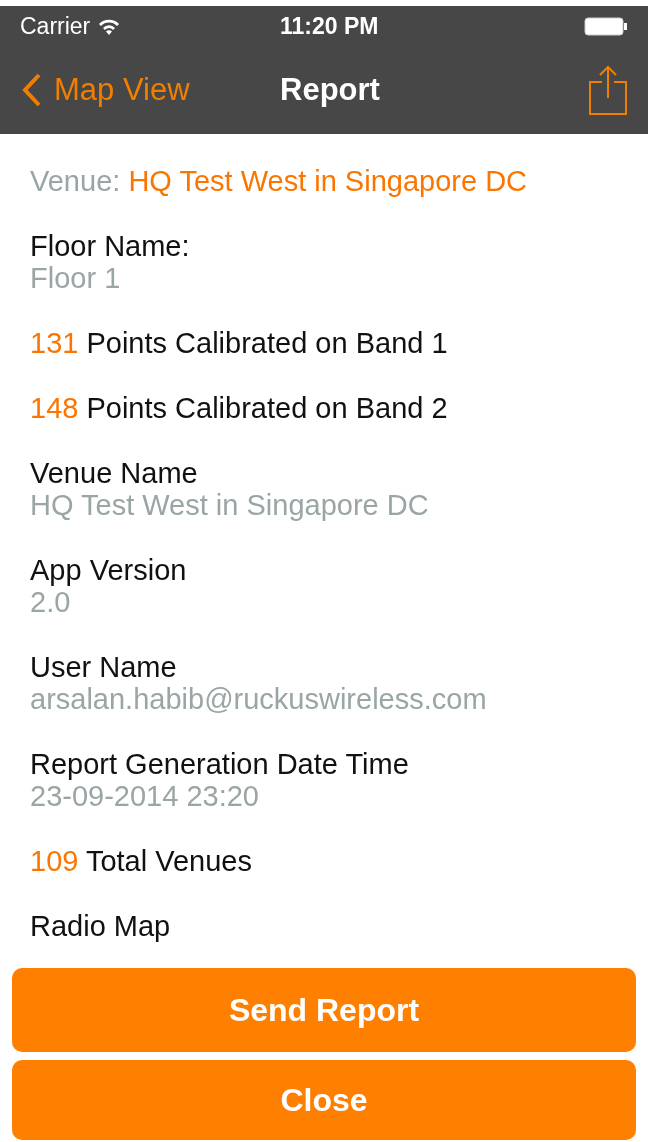 The image size is (648, 1142). Describe the element at coordinates (32, 90) in the screenshot. I see `chevron-left-icon` at that location.